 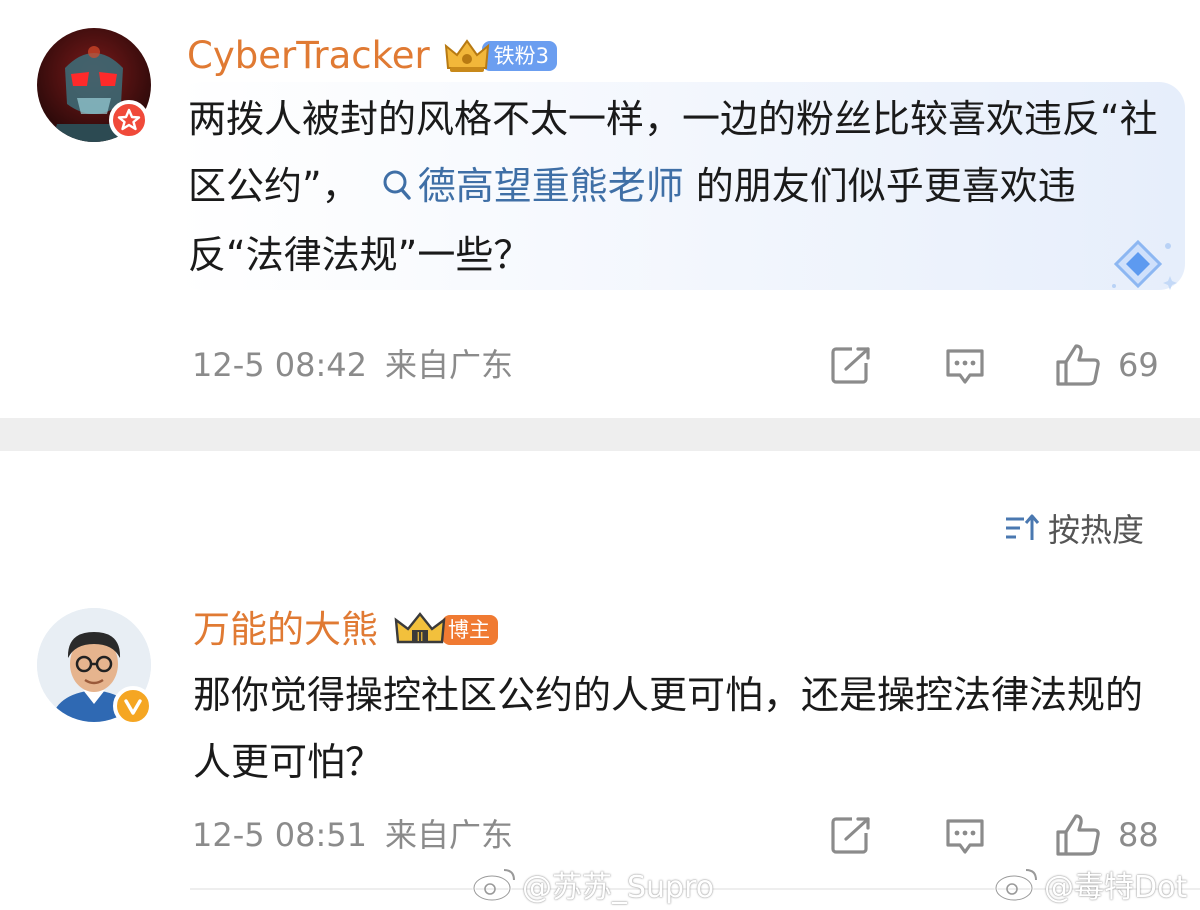 What do you see at coordinates (1138, 835) in the screenshot?
I see `like-count: 88` at bounding box center [1138, 835].